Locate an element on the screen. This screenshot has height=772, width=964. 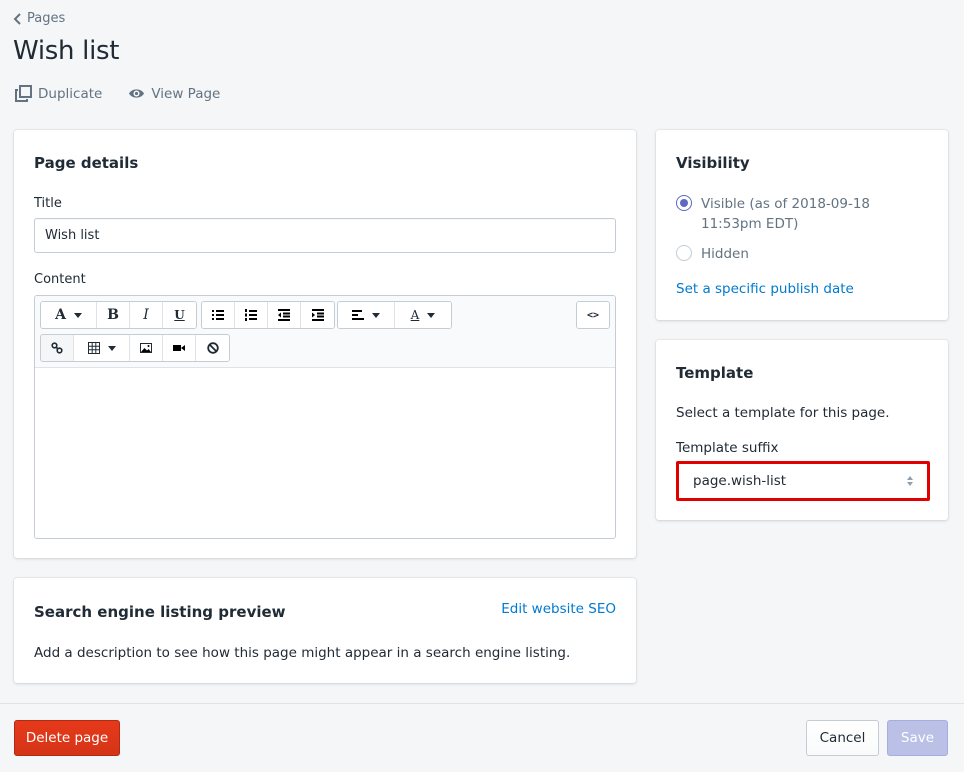
breadcrumb-back-link: Pages is located at coordinates (39, 18).